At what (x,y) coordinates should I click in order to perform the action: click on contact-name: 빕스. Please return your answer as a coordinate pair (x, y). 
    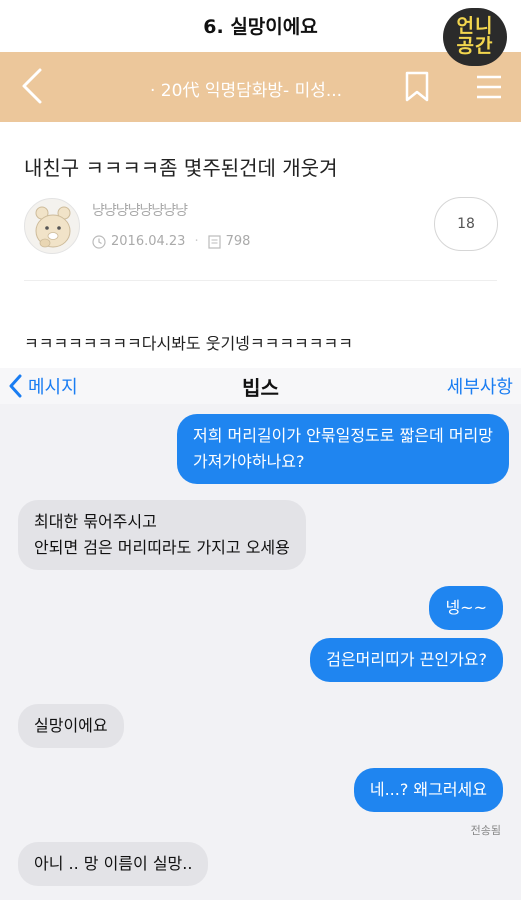
    Looking at the image, I should click on (260, 388).